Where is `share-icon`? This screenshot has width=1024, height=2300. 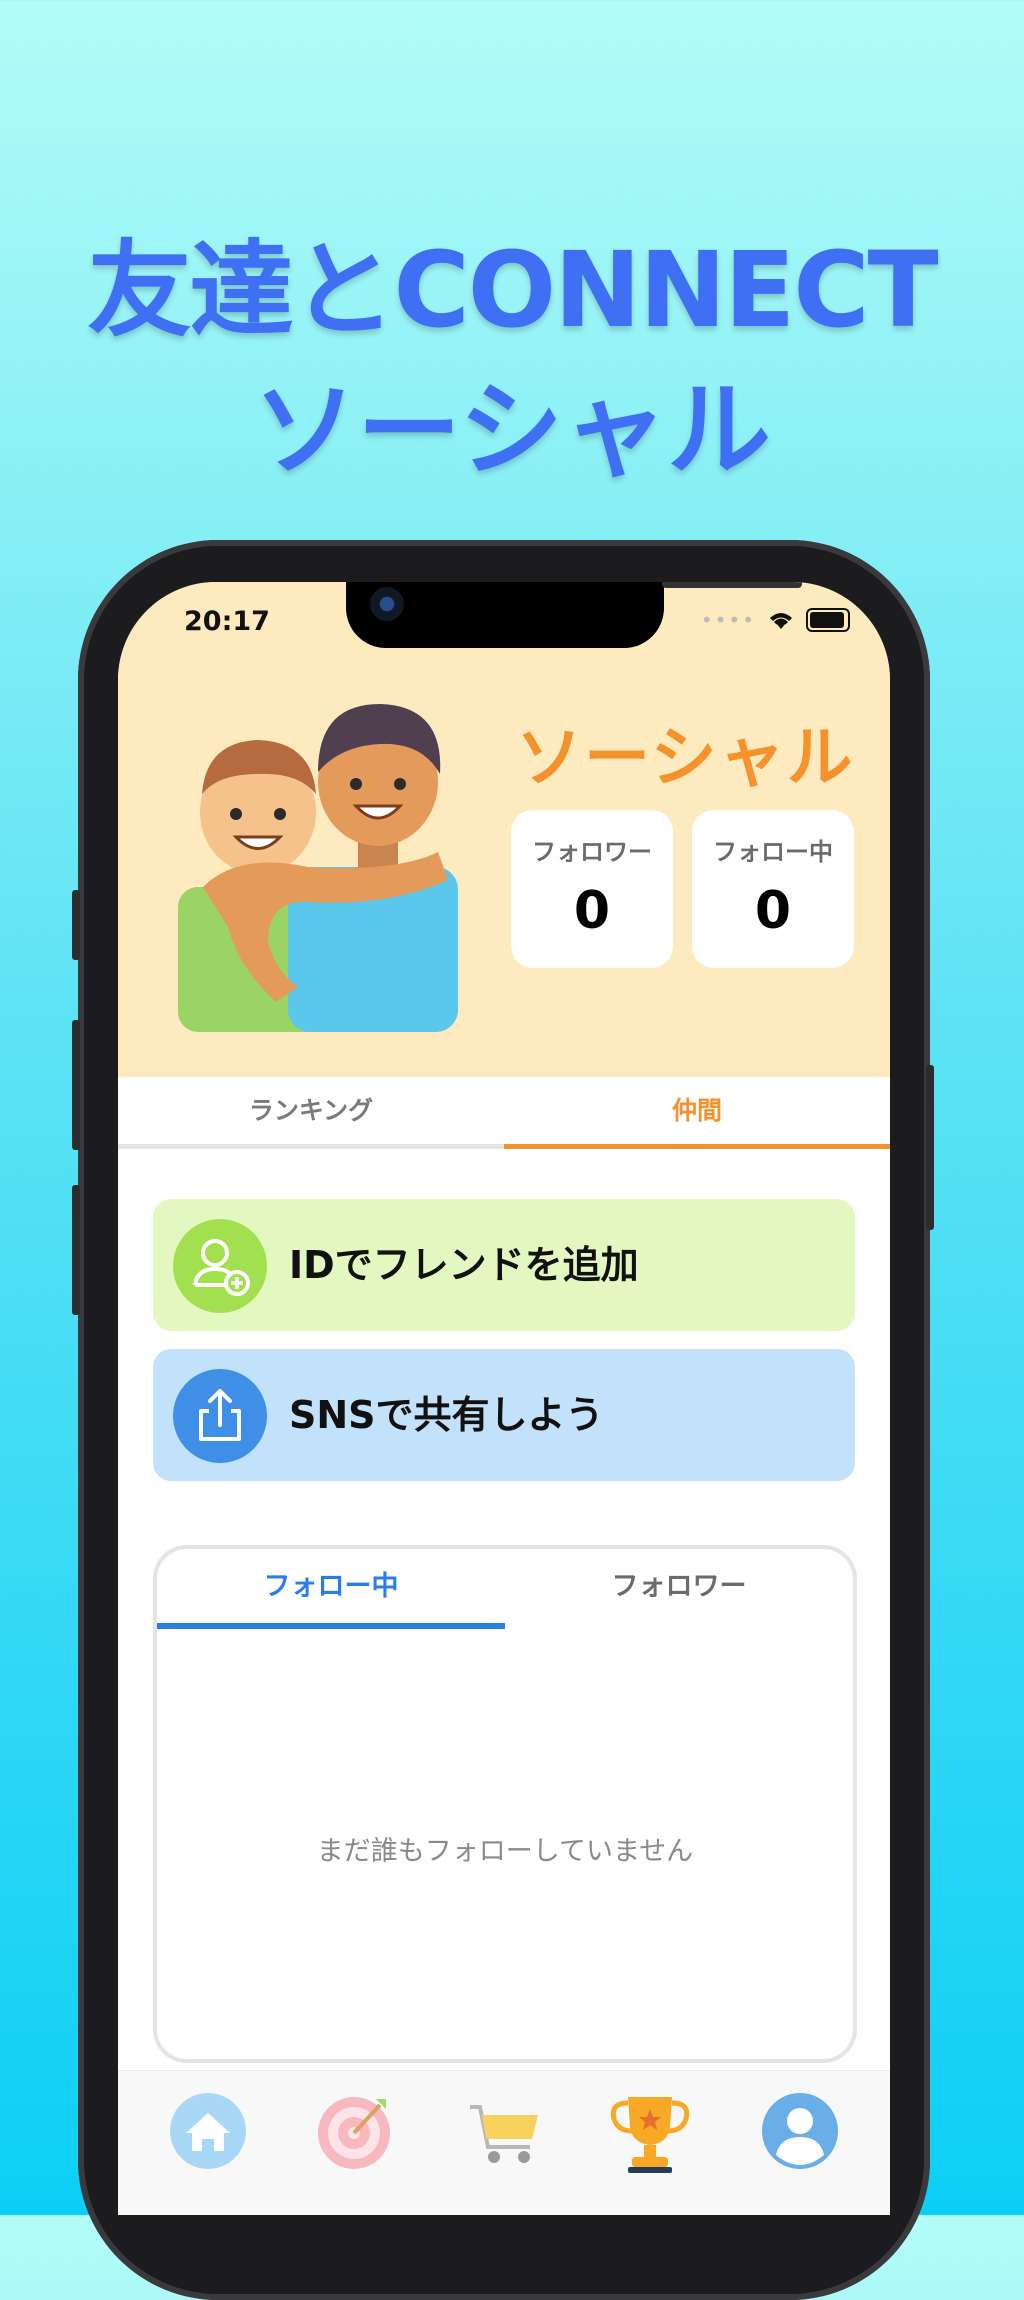 share-icon is located at coordinates (220, 1416).